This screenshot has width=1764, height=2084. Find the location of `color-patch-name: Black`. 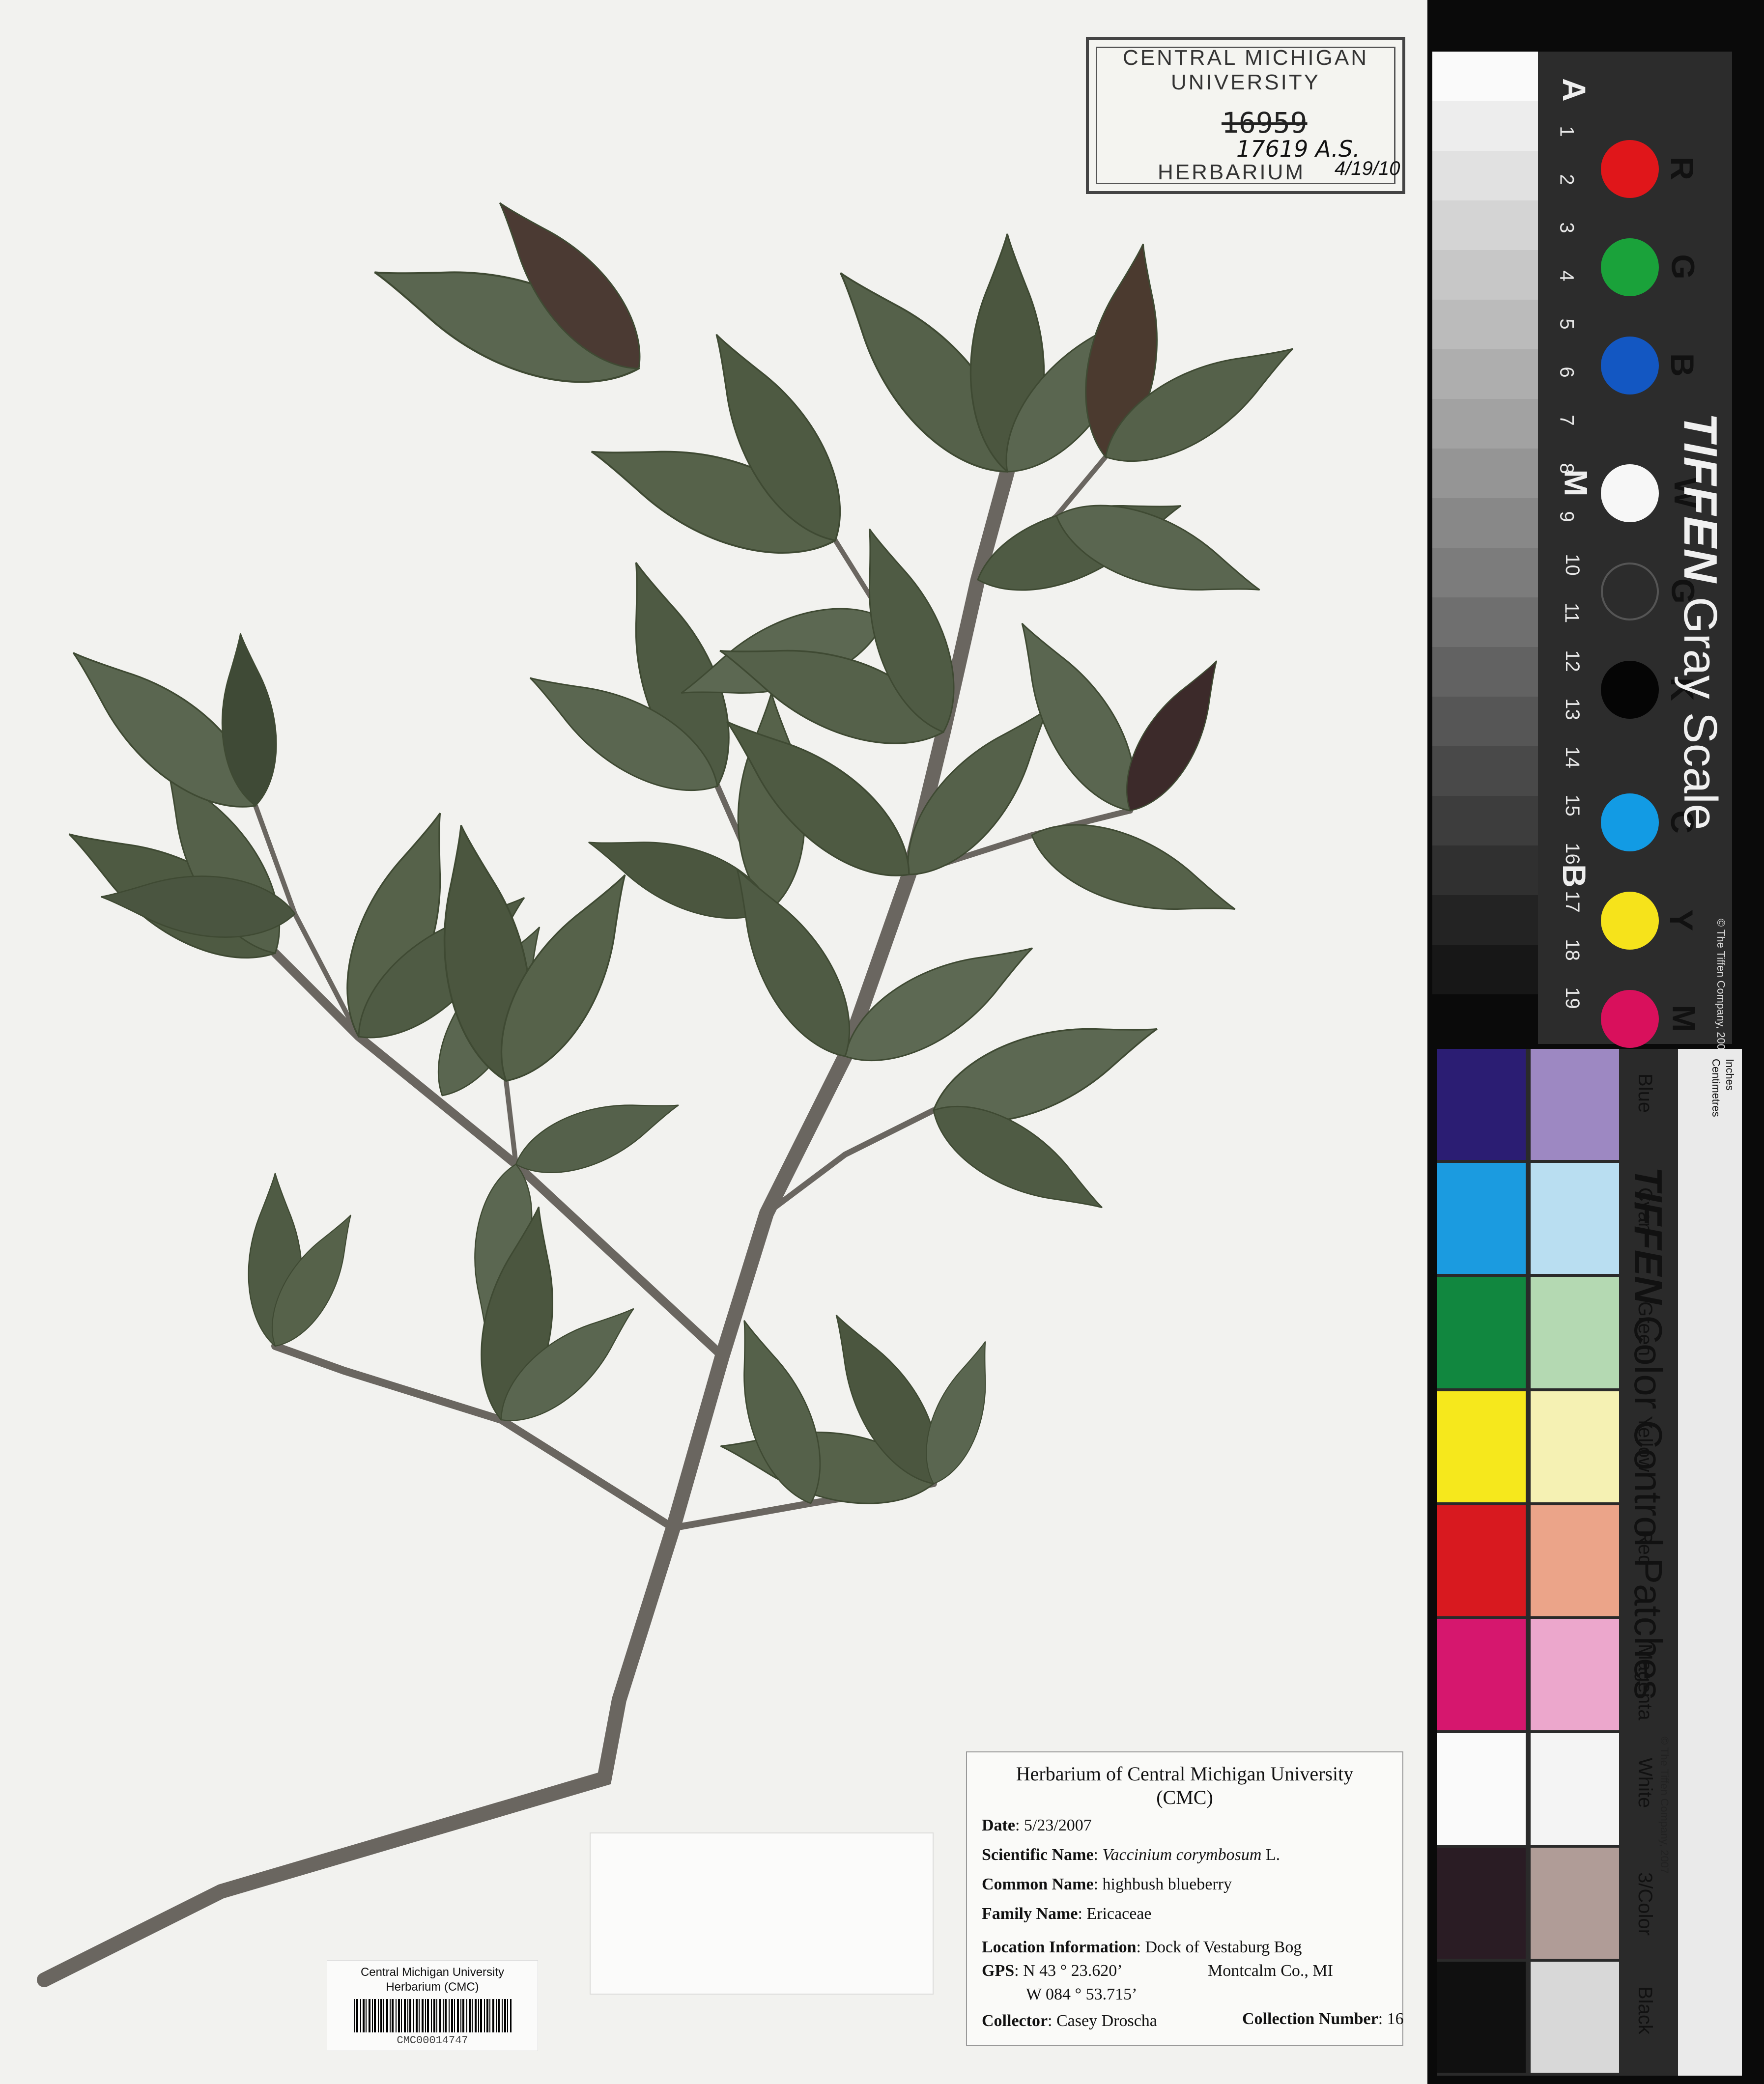

color-patch-name: Black is located at coordinates (1645, 2010).